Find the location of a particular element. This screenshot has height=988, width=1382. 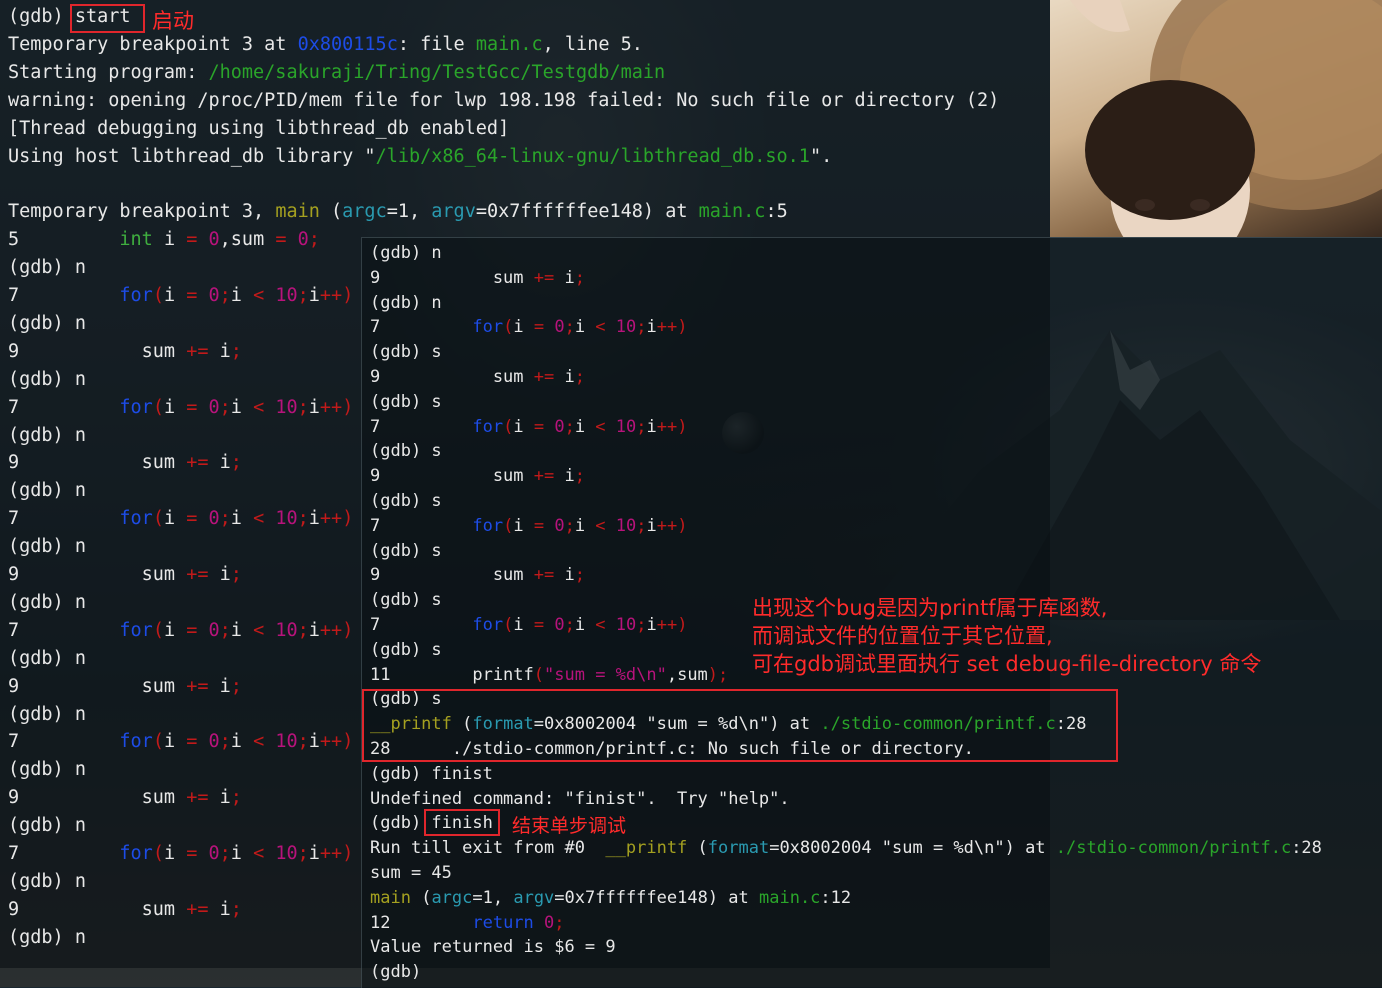

terminal-text-segment: :12 is located at coordinates (836, 897).